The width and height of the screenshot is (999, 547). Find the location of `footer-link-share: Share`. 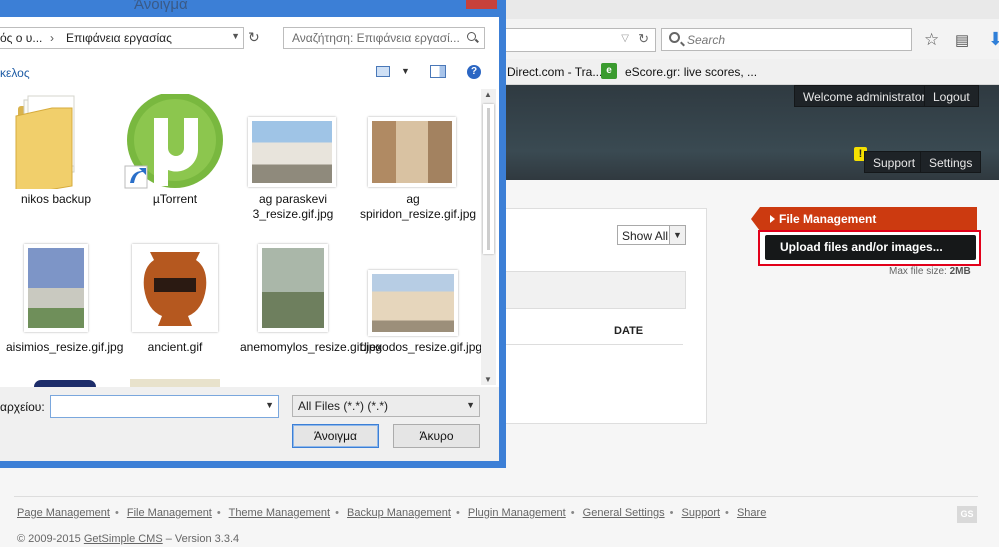

footer-link-share: Share is located at coordinates (751, 513).